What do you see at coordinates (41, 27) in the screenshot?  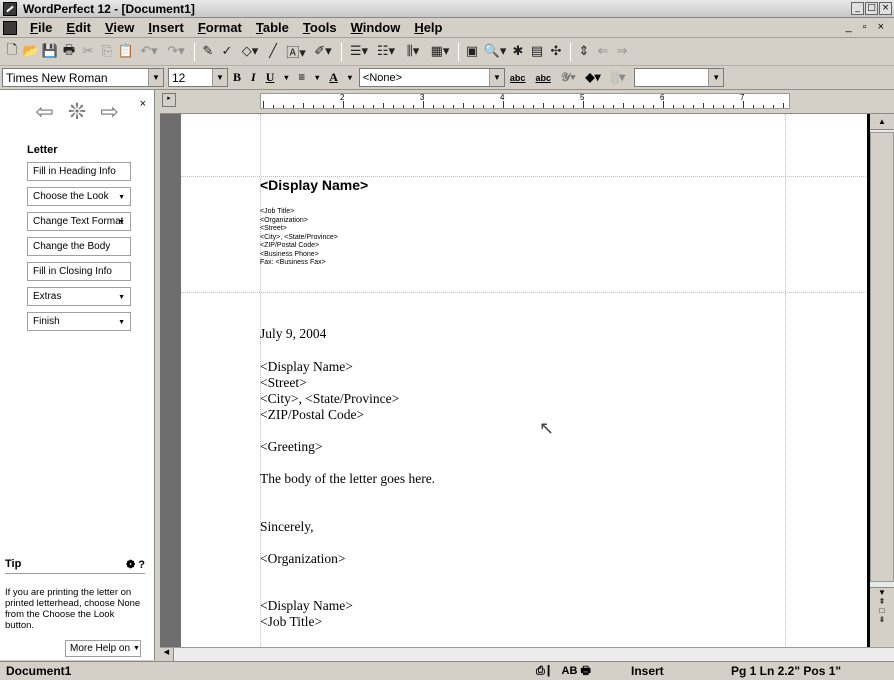 I see `menu-file: File` at bounding box center [41, 27].